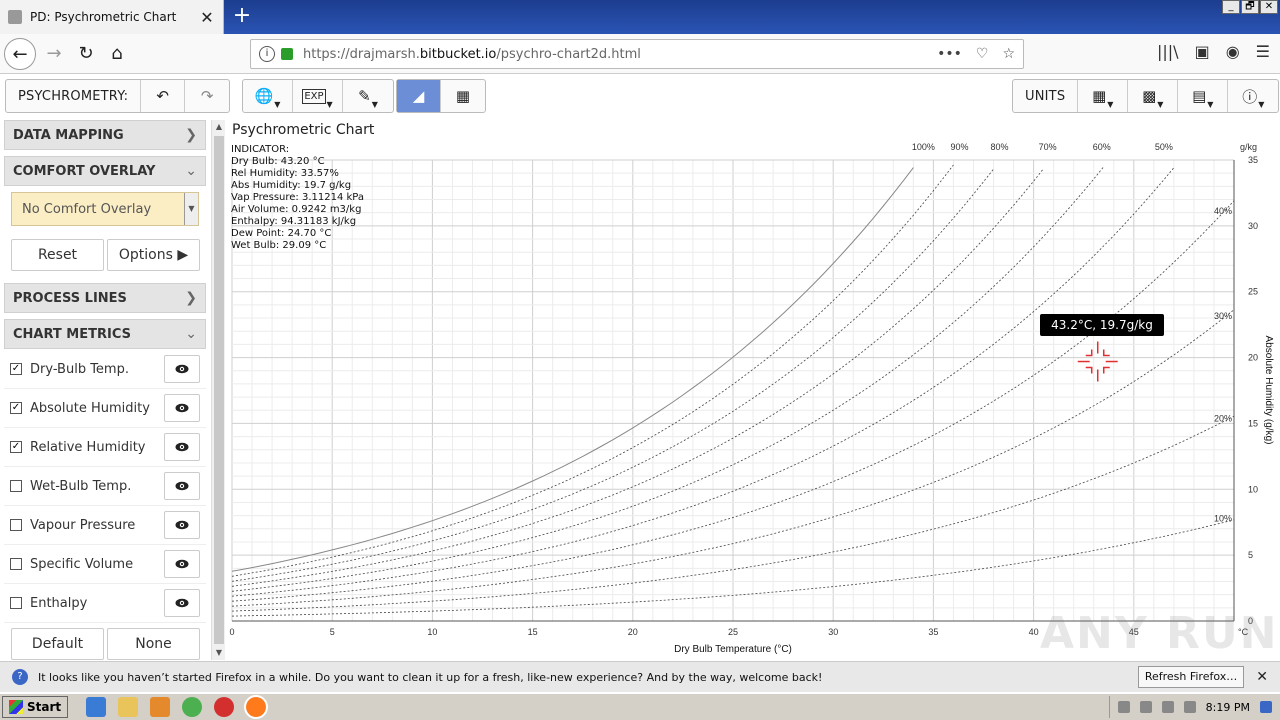 The width and height of the screenshot is (1280, 720). What do you see at coordinates (1231, 7) in the screenshot?
I see `minimize-button: _` at bounding box center [1231, 7].